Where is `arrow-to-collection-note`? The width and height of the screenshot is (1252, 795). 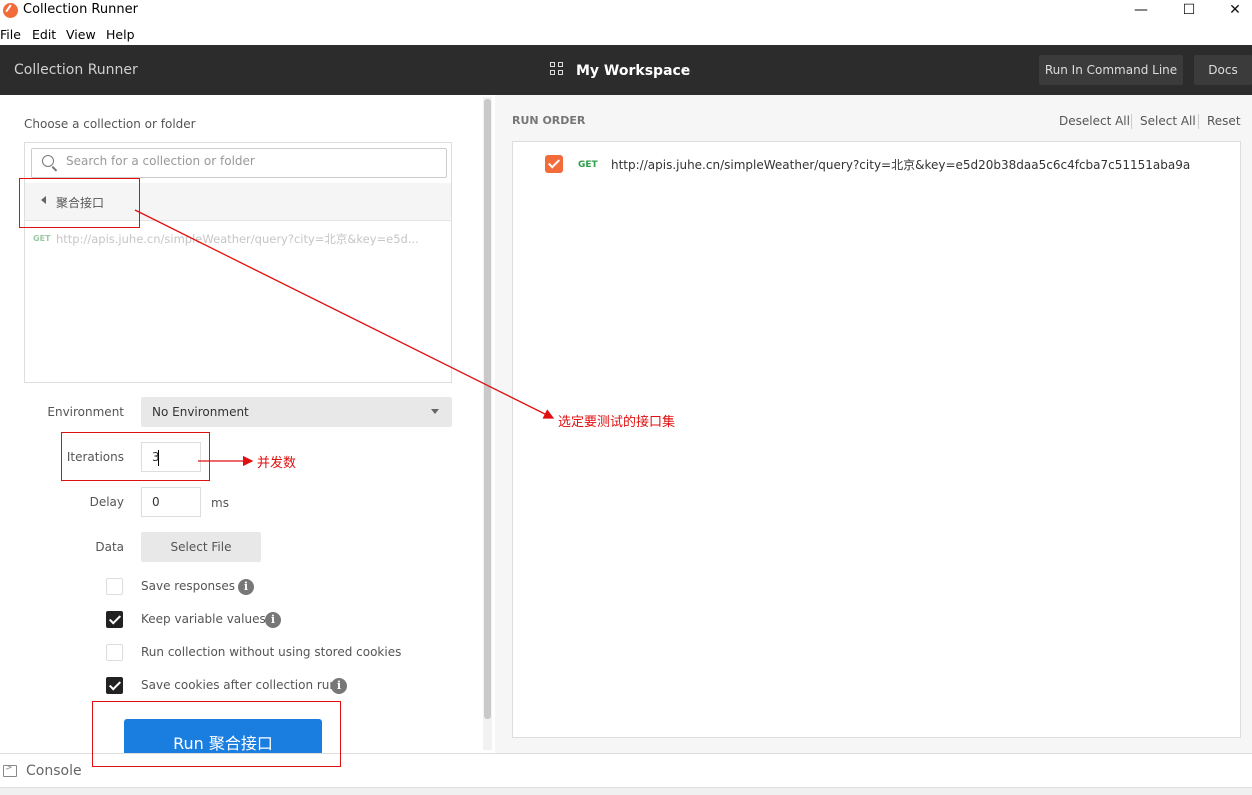 arrow-to-collection-note is located at coordinates (344, 314).